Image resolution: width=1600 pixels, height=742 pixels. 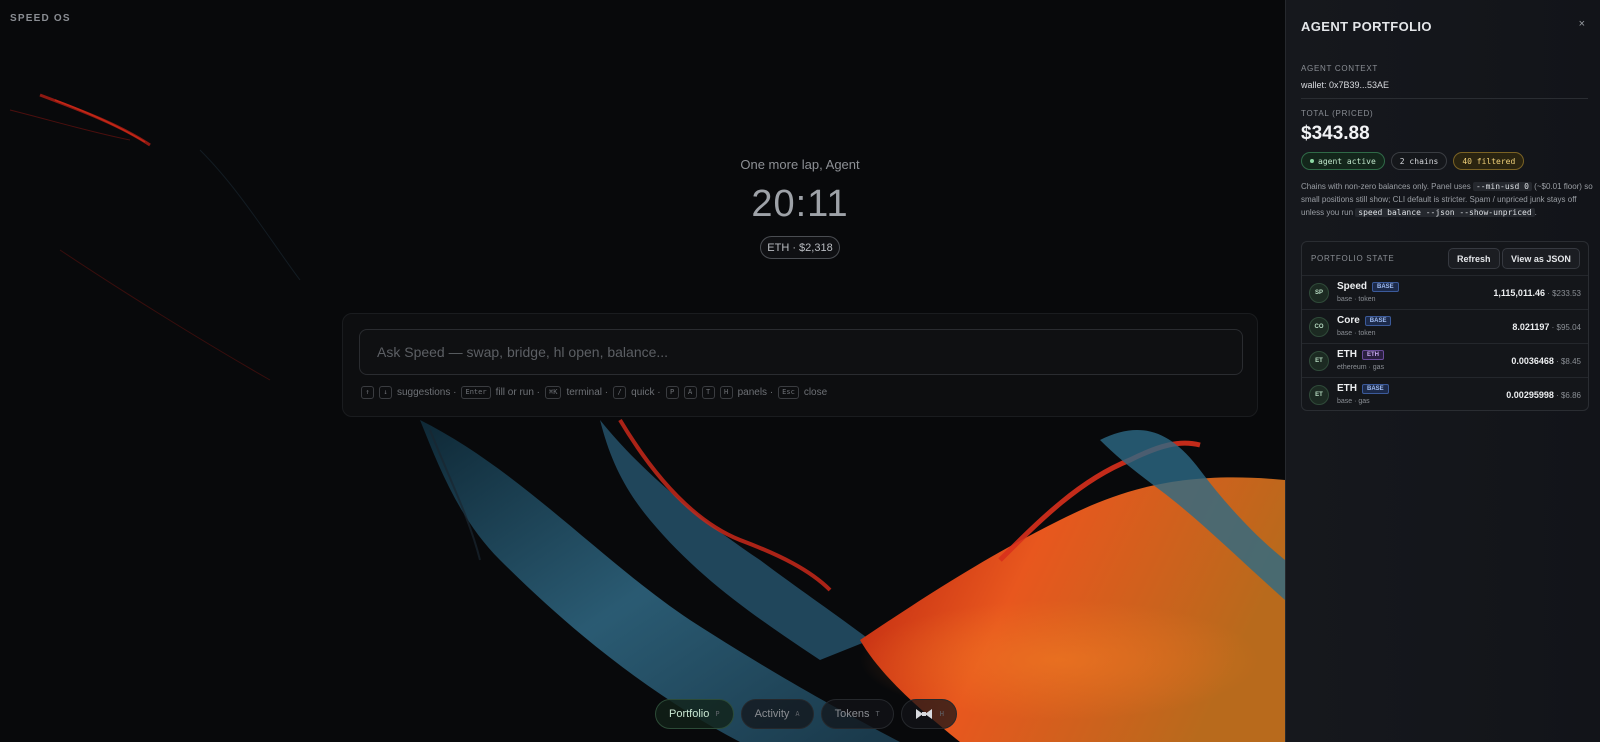 I want to click on dock-portfolio-button: Portfolio P, so click(x=694, y=714).